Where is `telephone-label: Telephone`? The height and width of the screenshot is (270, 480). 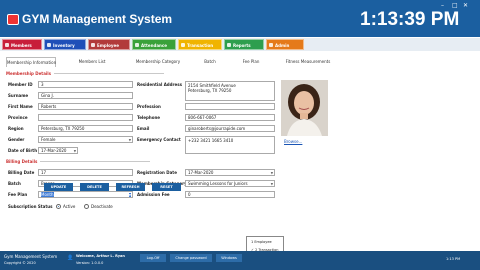
telephone-label: Telephone is located at coordinates (149, 117).